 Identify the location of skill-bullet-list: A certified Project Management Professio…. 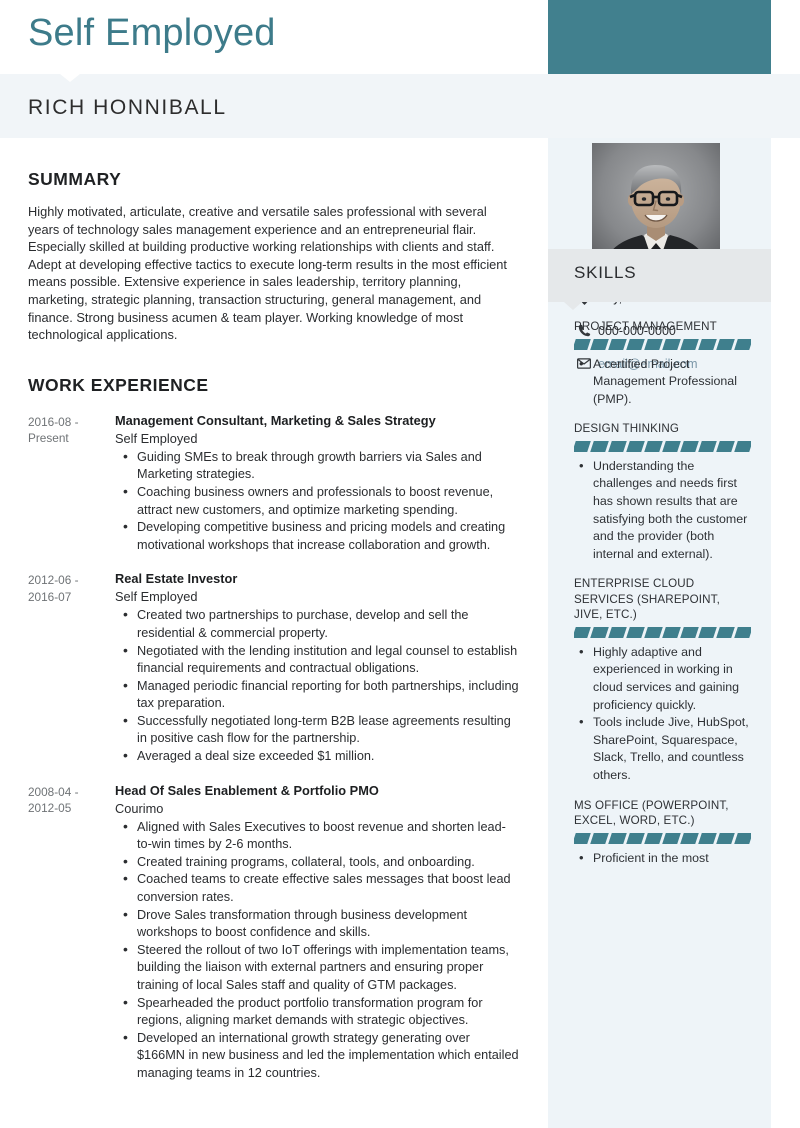
(661, 382).